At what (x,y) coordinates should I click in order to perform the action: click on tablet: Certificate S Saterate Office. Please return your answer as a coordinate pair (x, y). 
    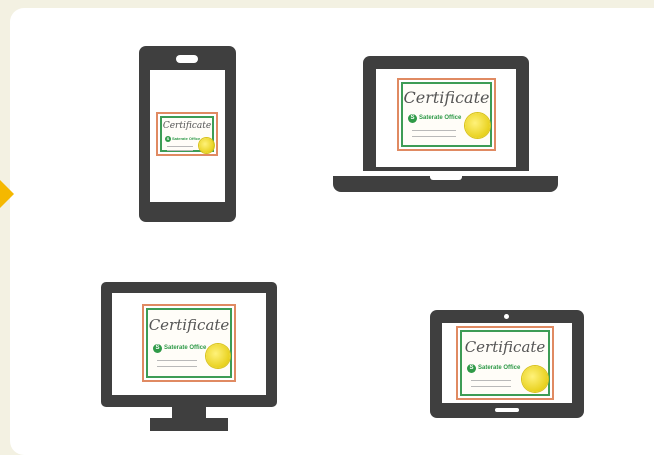
    Looking at the image, I should click on (507, 364).